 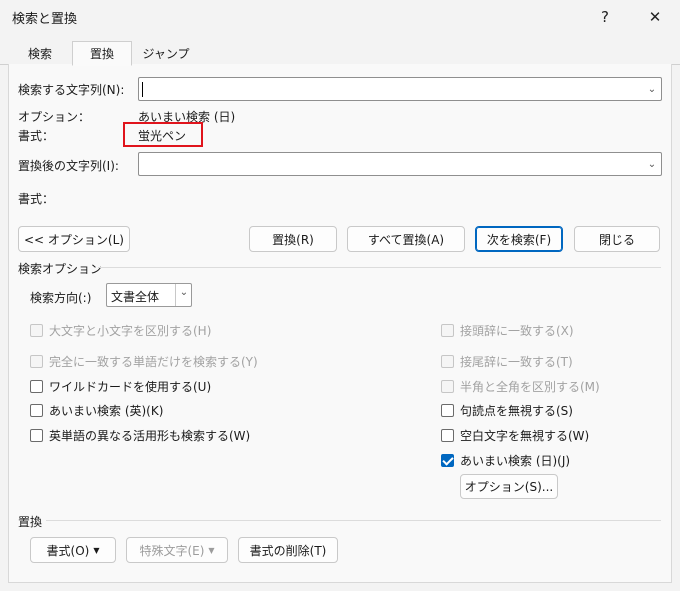 What do you see at coordinates (519, 239) in the screenshot?
I see `find-next-button: 次を検索(F)` at bounding box center [519, 239].